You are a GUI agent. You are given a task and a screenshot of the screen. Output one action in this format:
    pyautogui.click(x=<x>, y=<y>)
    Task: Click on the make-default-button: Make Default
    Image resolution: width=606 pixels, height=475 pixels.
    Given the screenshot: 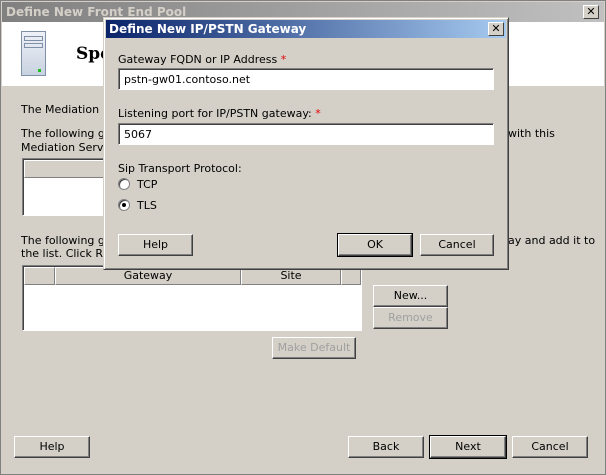 What is the action you would take?
    pyautogui.click(x=314, y=348)
    